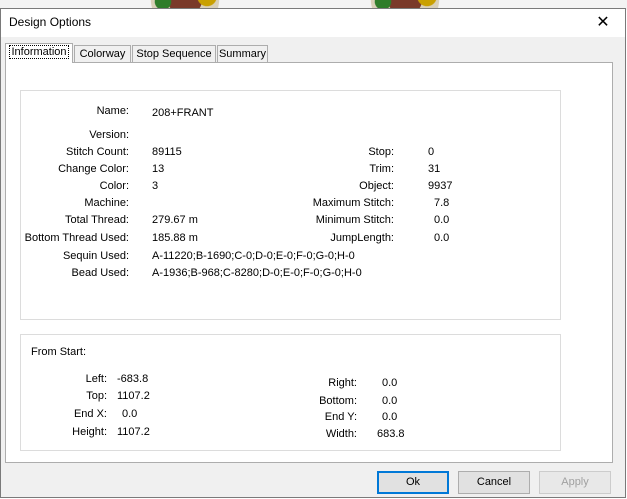 The height and width of the screenshot is (499, 627). I want to click on close-button: ✕, so click(603, 23).